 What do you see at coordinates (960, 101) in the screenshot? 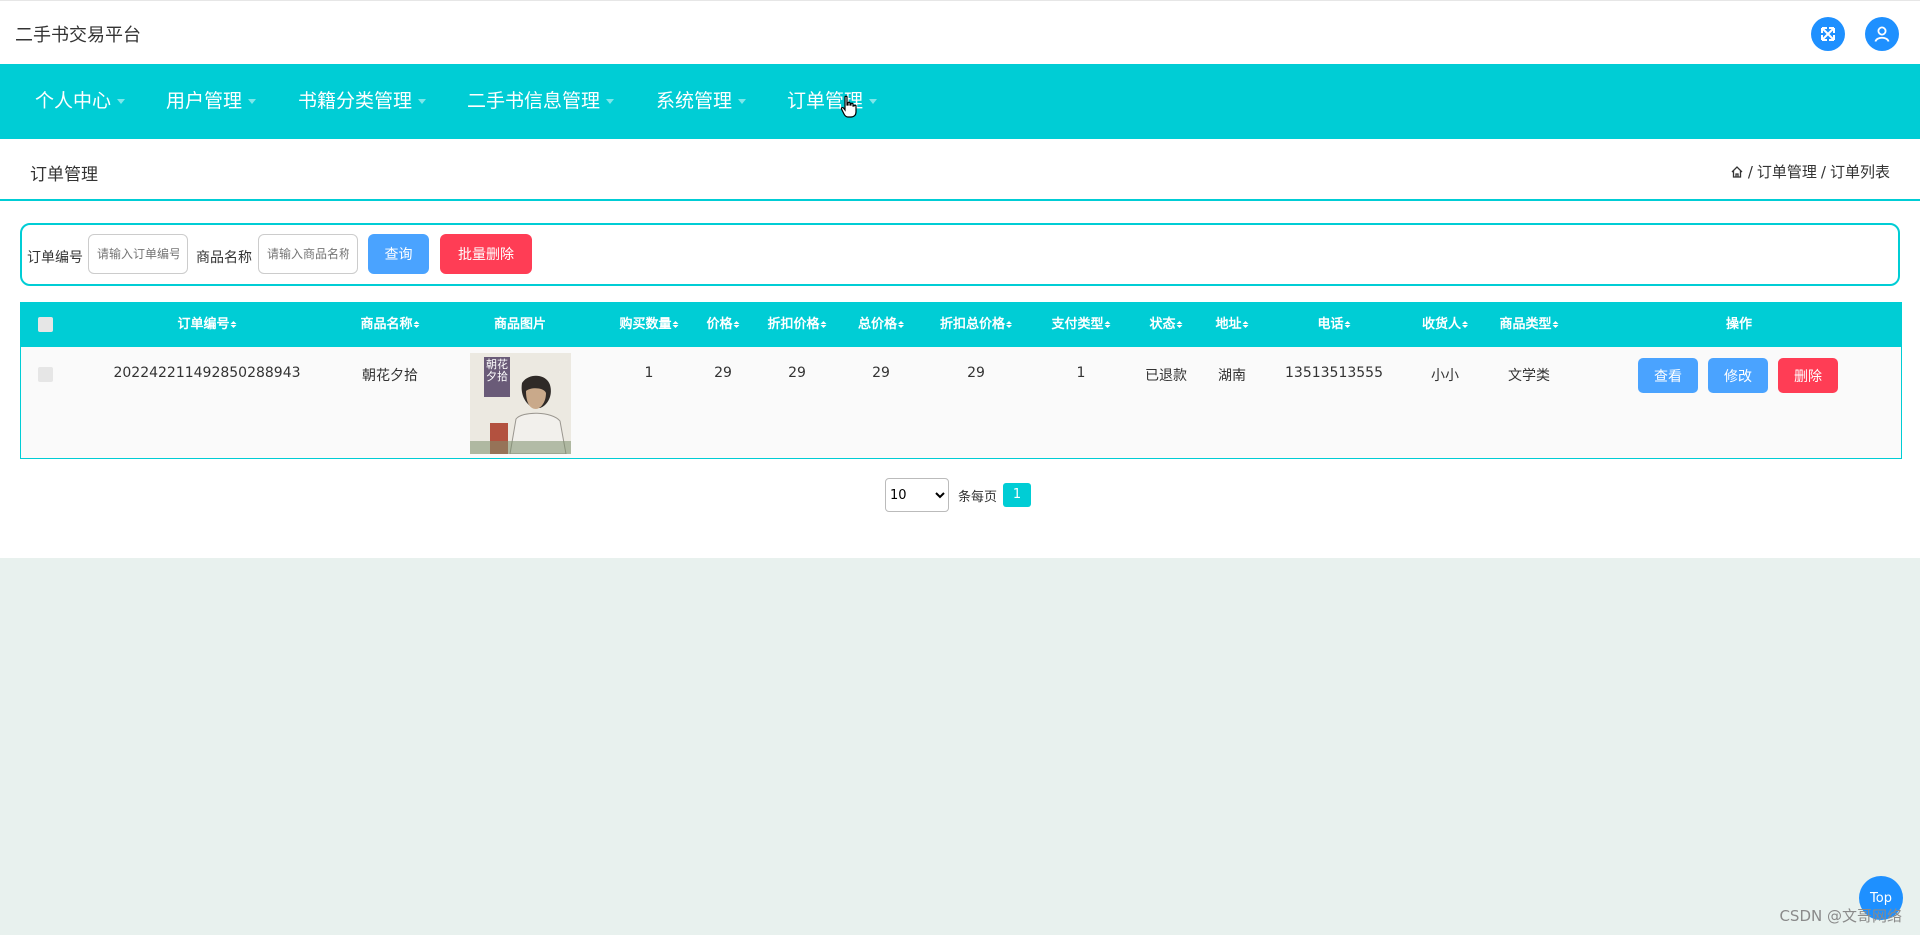
I see `main-nav: 个人中心 用户管理 书籍分类管理 二手书信息管理 系统管理 订单管理` at bounding box center [960, 101].